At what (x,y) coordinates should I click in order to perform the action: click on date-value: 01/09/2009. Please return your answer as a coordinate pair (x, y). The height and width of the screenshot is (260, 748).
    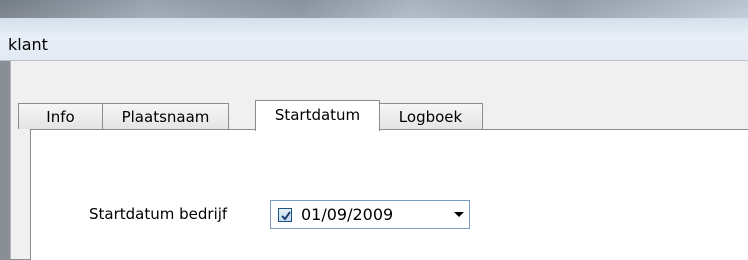
    Looking at the image, I should click on (347, 214).